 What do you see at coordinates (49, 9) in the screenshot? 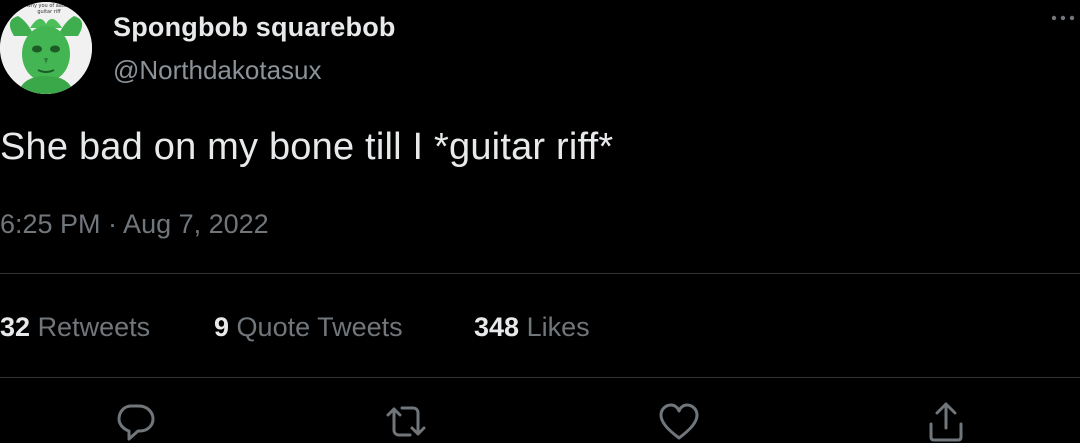
I see `avatar-caption: ly why you of aaaaaaa guitar riff` at bounding box center [49, 9].